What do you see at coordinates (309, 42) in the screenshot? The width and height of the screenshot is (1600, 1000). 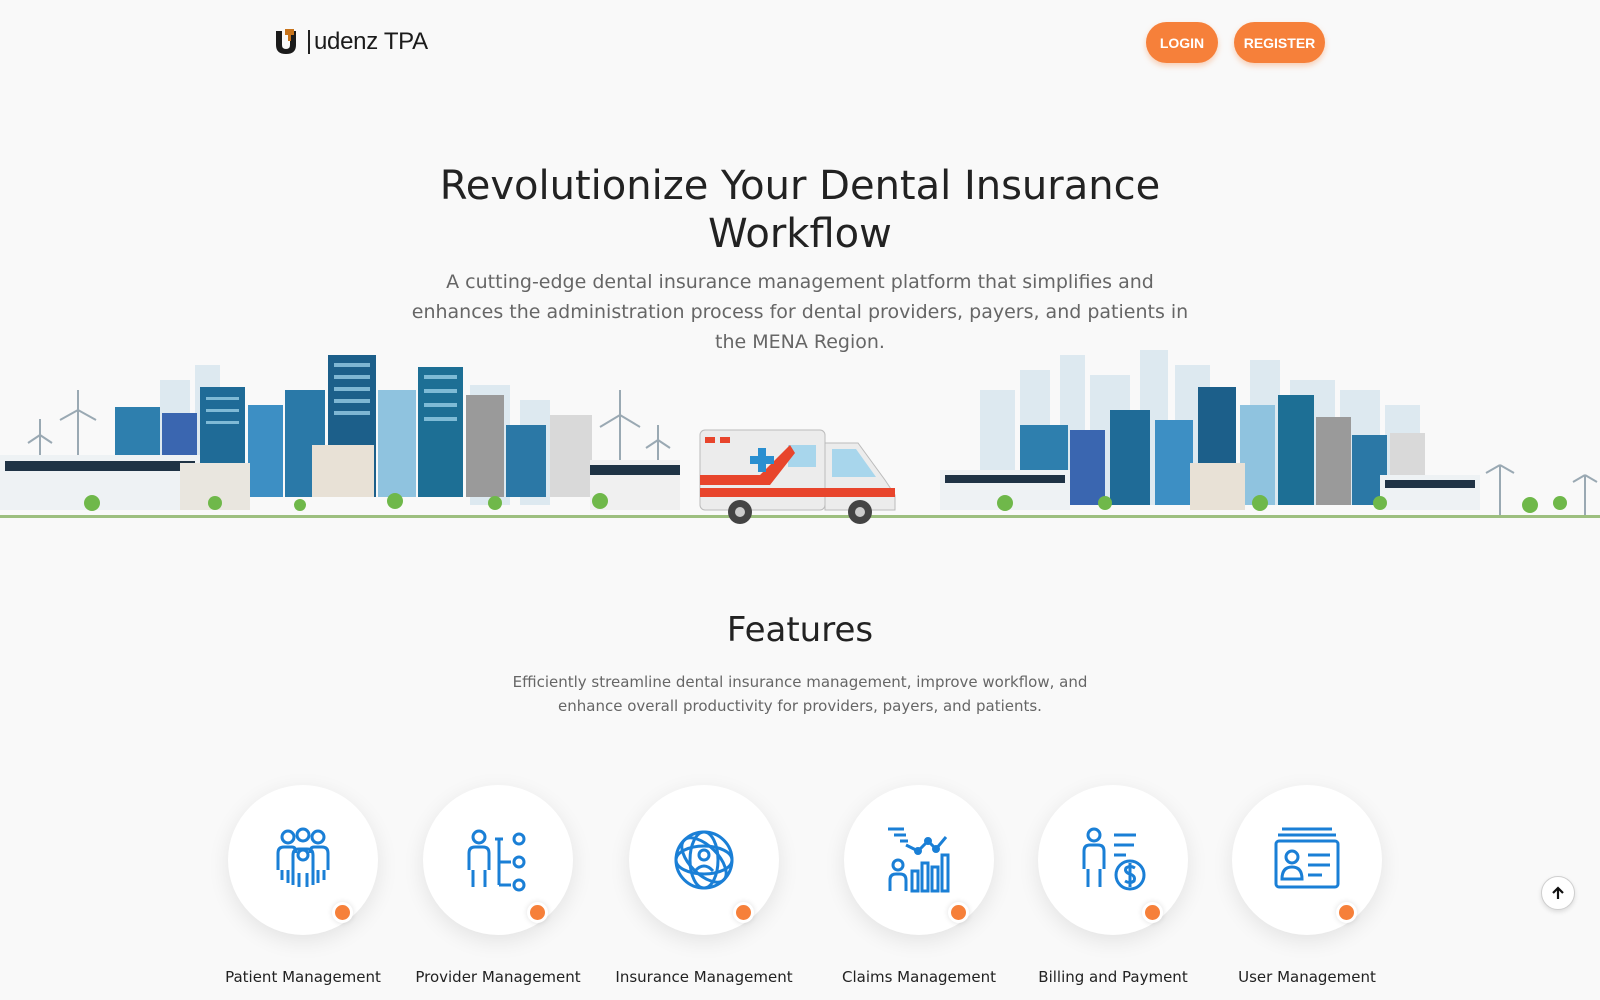 I see `logo-separator` at bounding box center [309, 42].